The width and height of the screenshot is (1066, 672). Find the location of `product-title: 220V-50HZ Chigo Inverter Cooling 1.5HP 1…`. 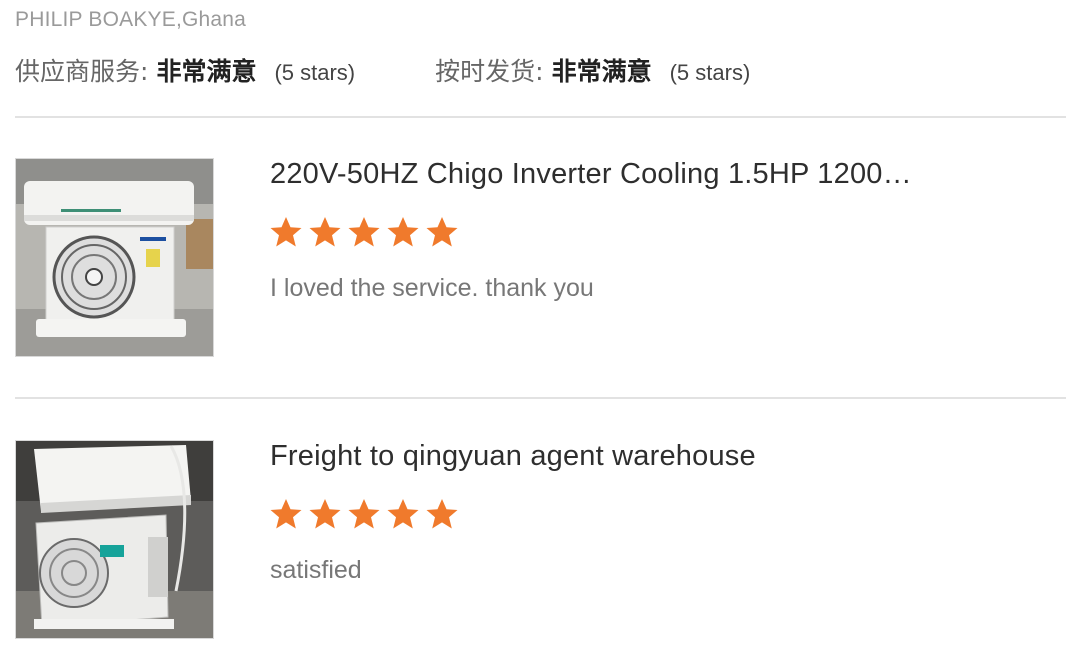

product-title: 220V-50HZ Chigo Inverter Cooling 1.5HP 1… is located at coordinates (615, 174).